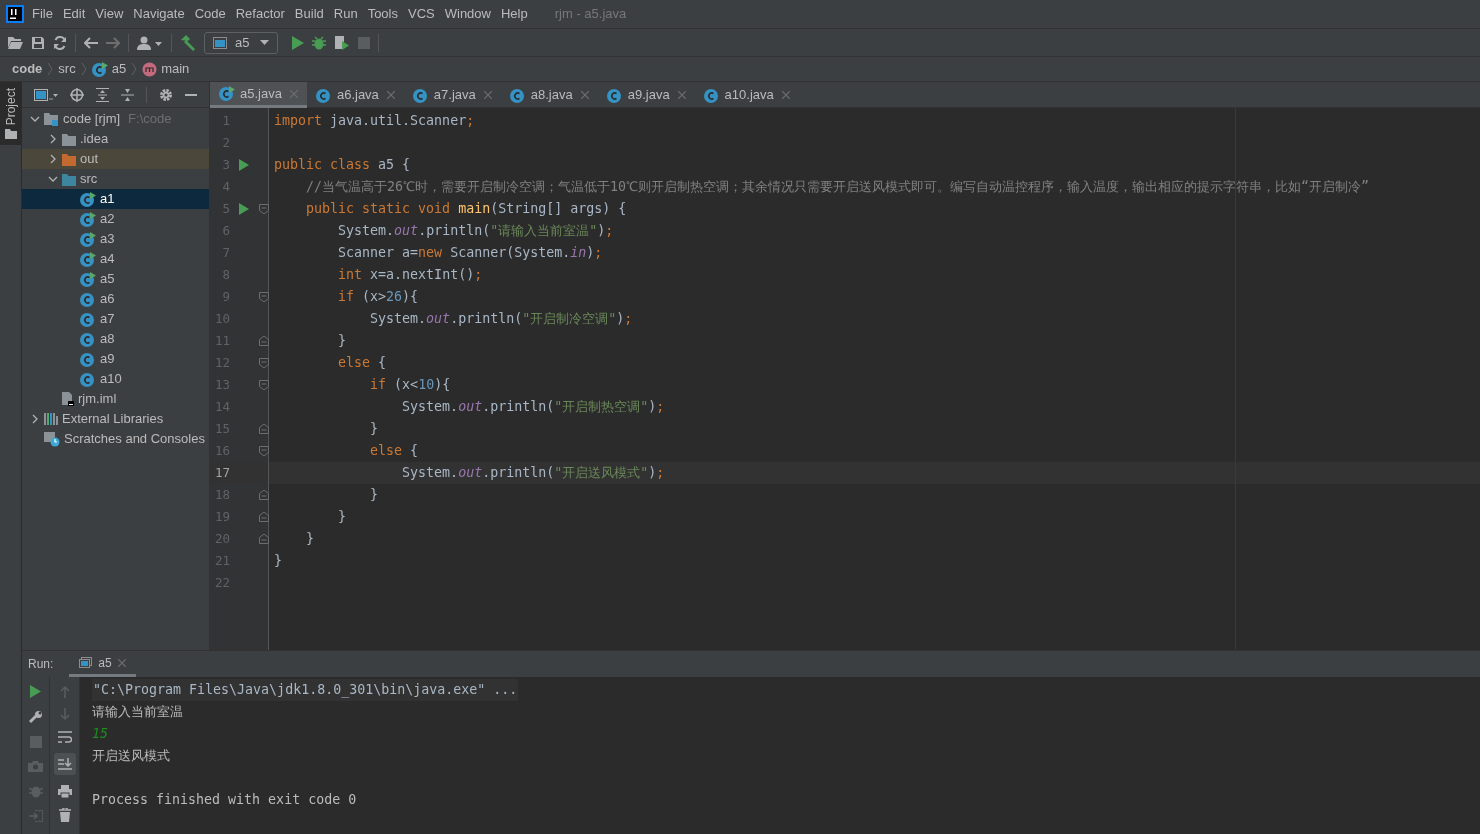 Image resolution: width=1480 pixels, height=834 pixels. What do you see at coordinates (64, 791) in the screenshot?
I see `print-icon` at bounding box center [64, 791].